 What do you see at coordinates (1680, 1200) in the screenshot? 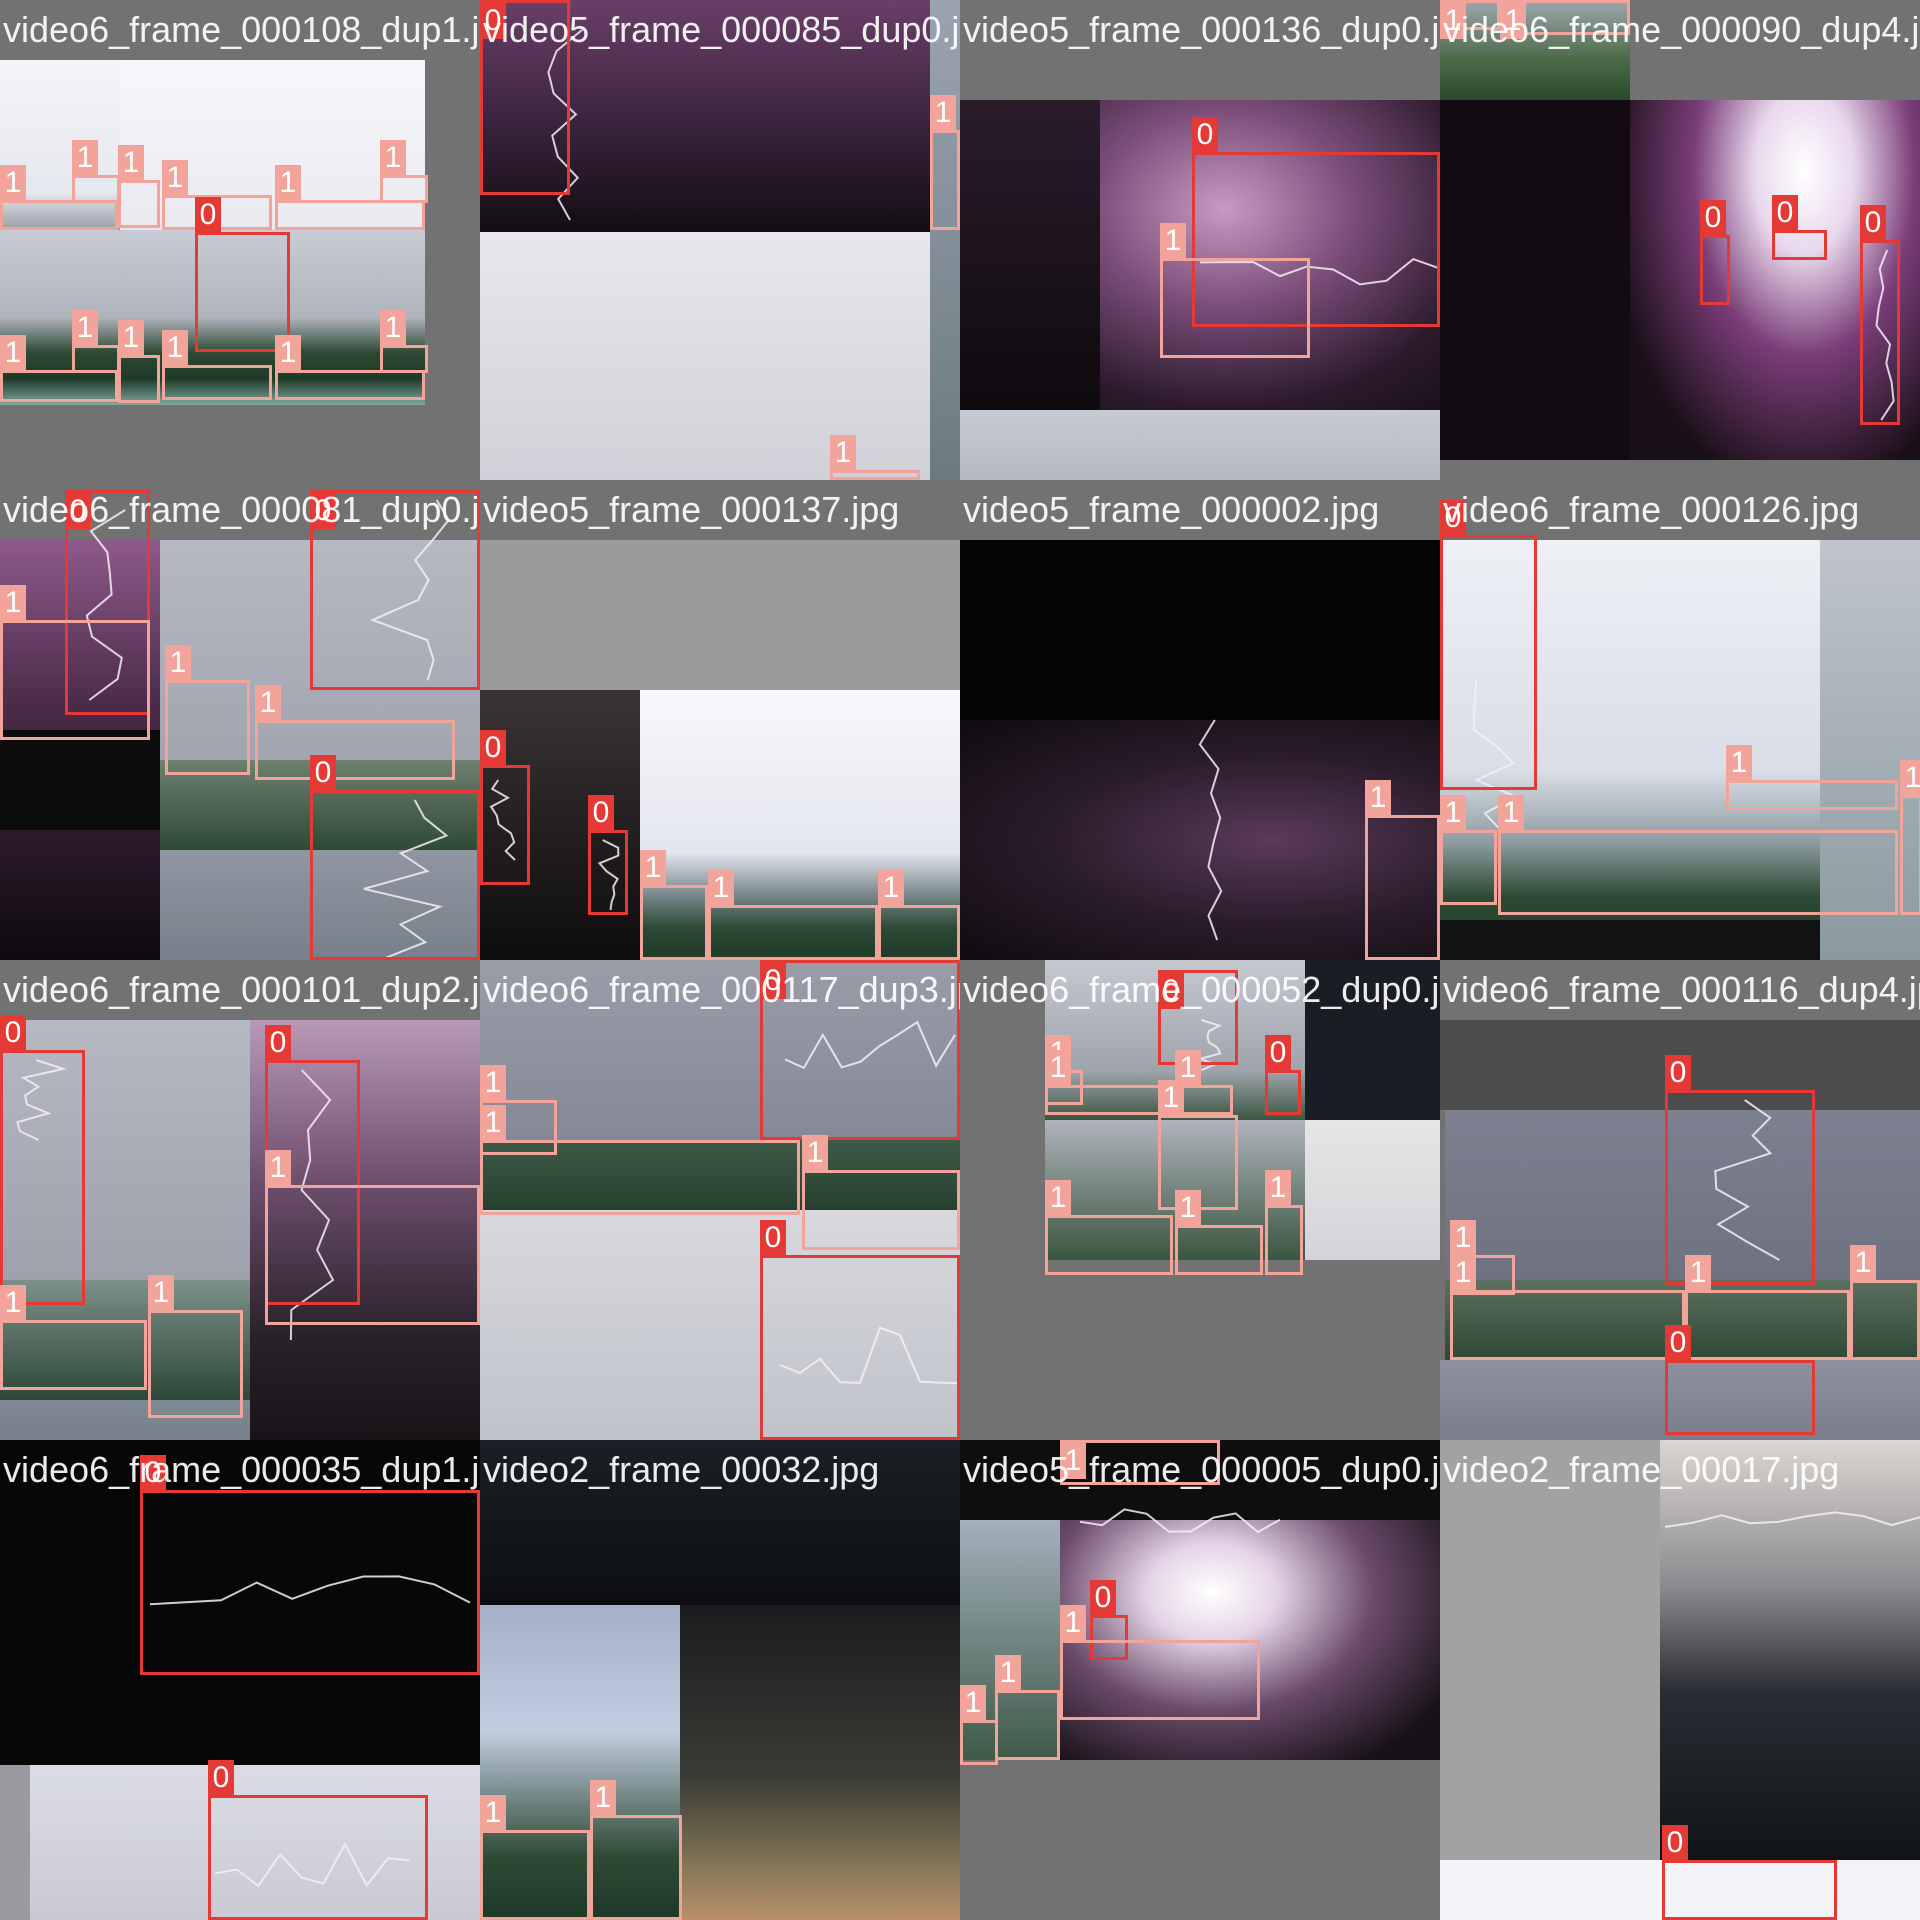
I see `mosaic-tile: 0 1 1 1 1 0 video6_frame_000116_dup4.jpg` at bounding box center [1680, 1200].